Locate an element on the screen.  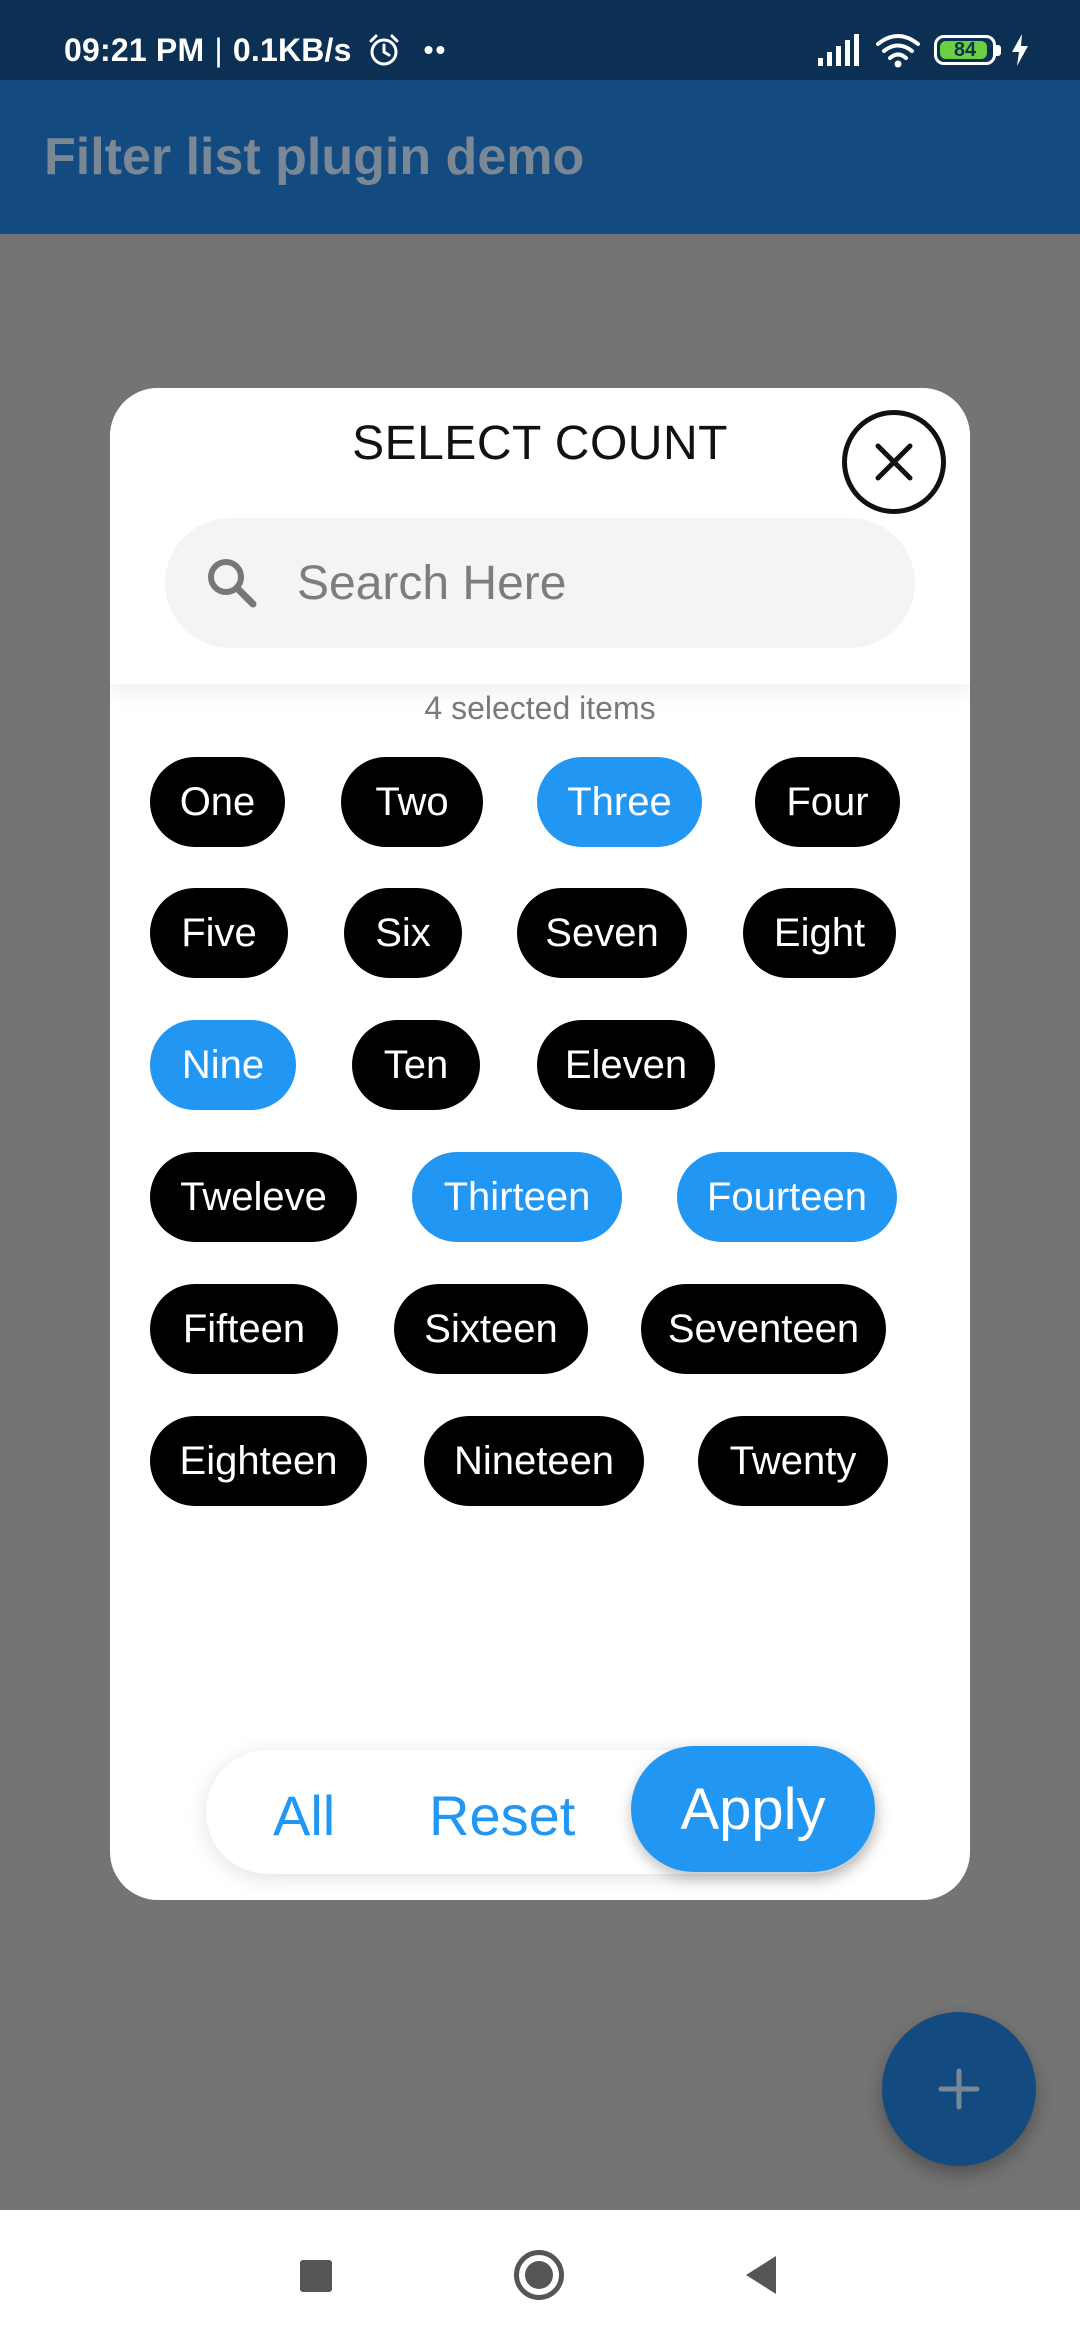
recents-button is located at coordinates (316, 2276).